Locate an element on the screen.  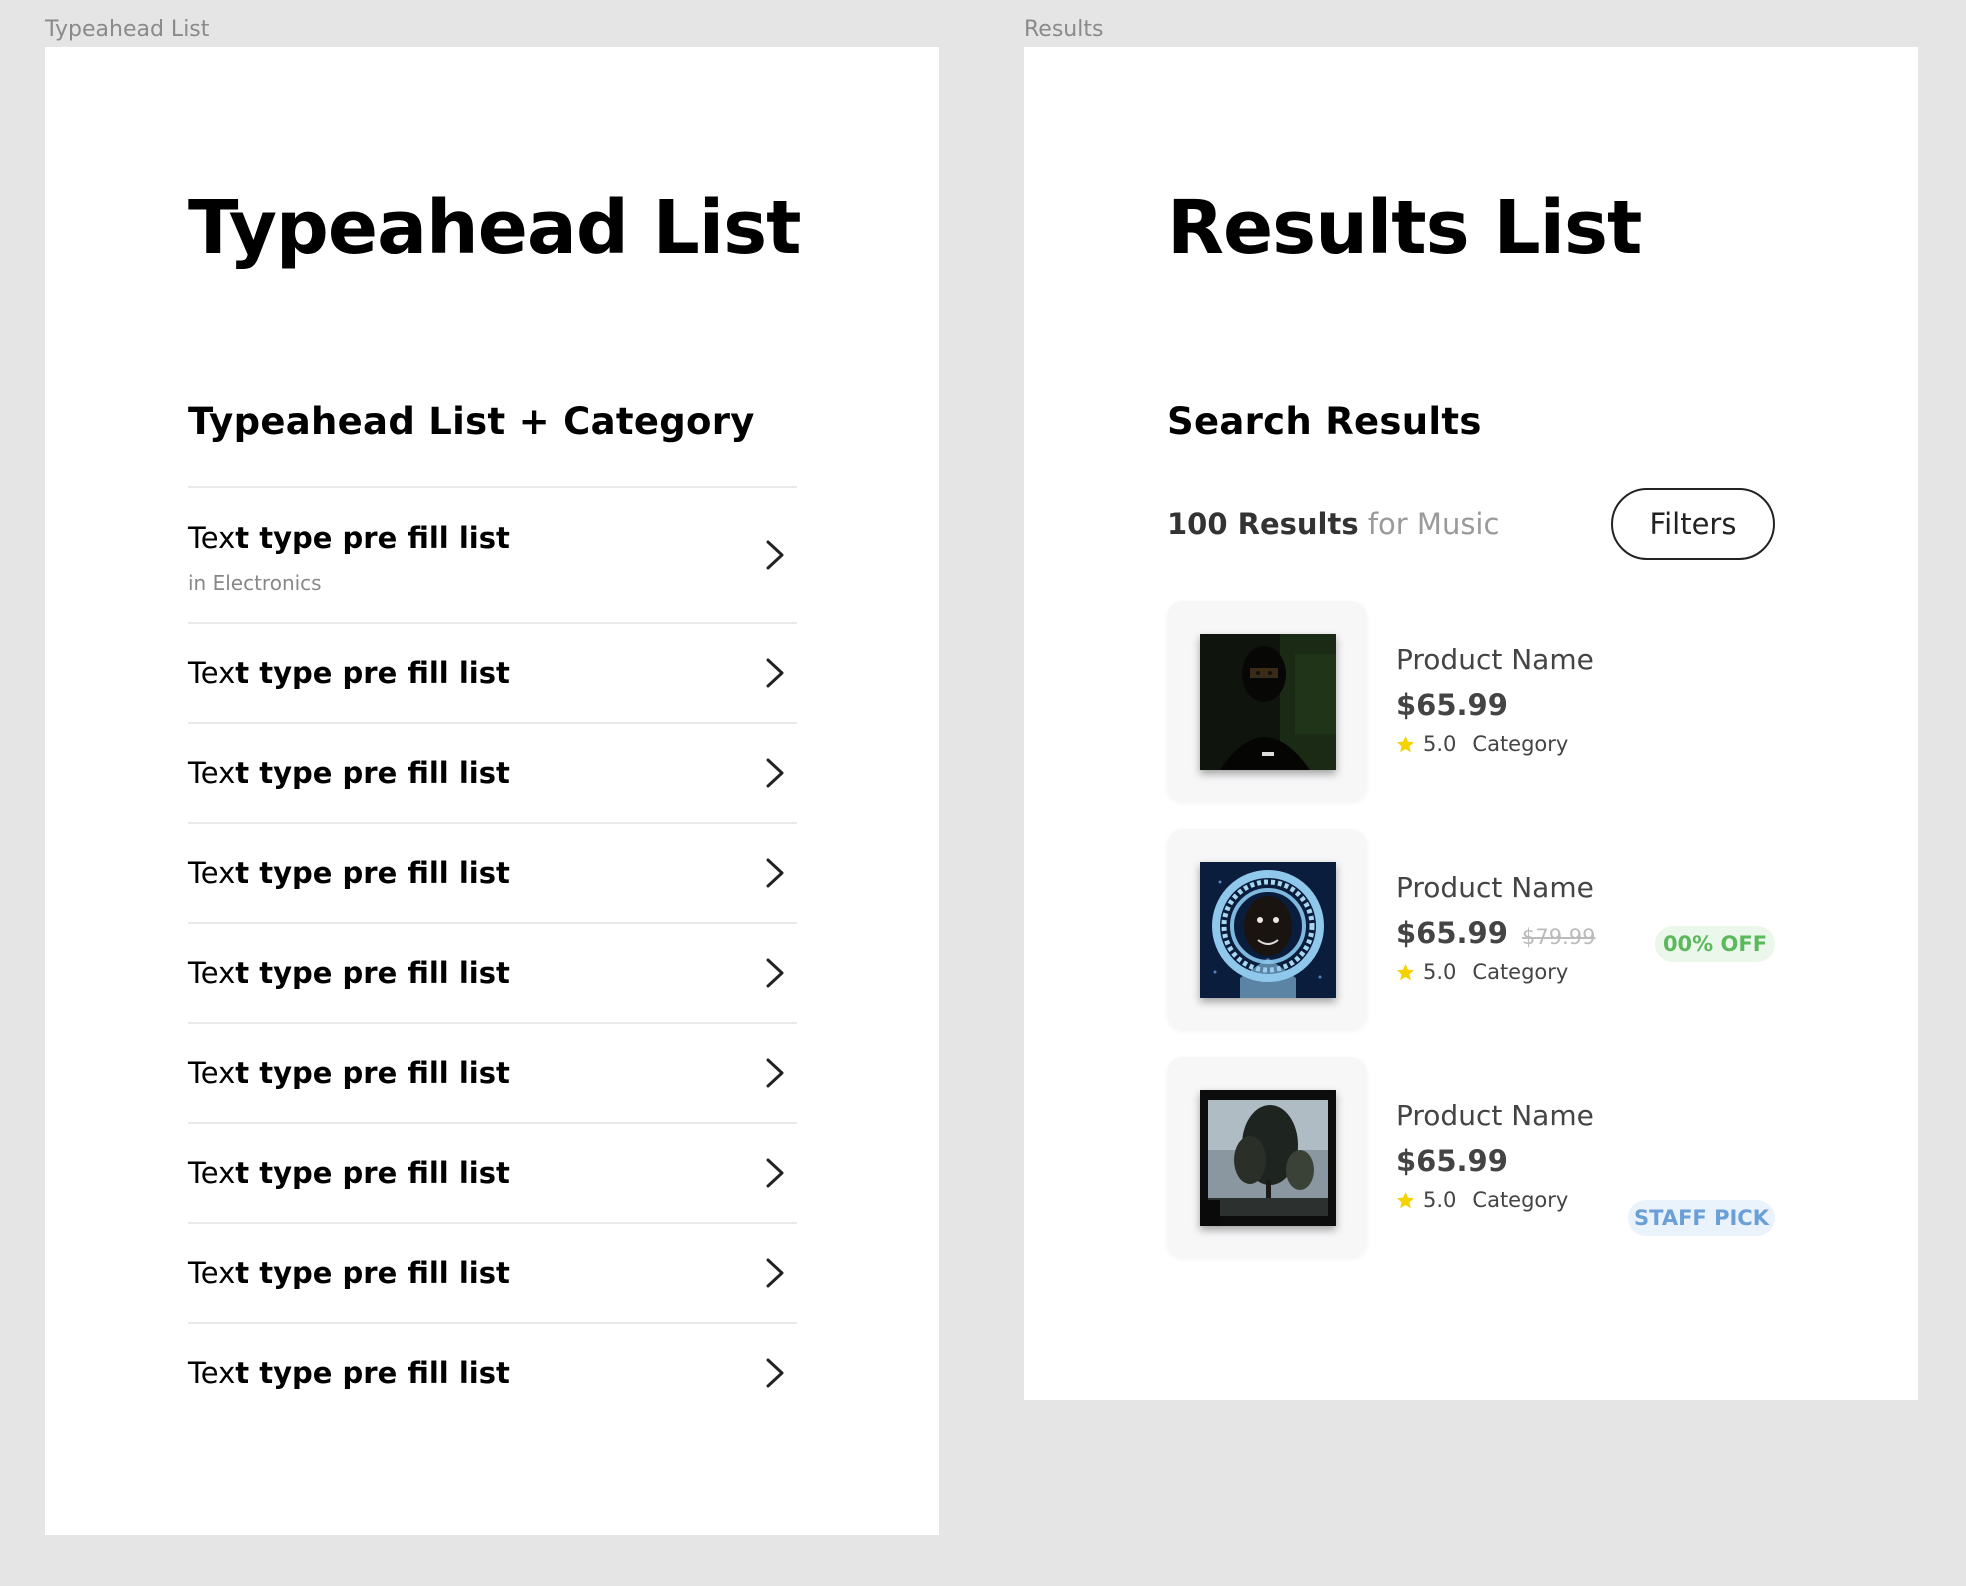
page-title: Results List is located at coordinates (1404, 228).